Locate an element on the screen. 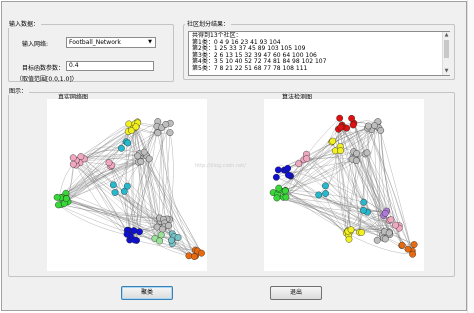 Image resolution: width=474 pixels, height=313 pixels. chevron-down-icon: ▼ is located at coordinates (150, 42).